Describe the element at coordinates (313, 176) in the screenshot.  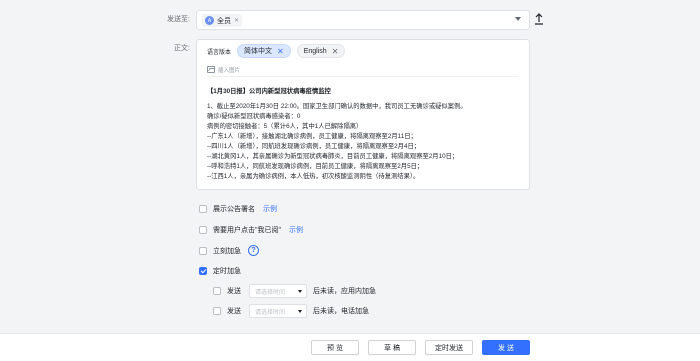
I see `body-line: --江西1人，亲属为确诊病例，本人低热，初次核酸监测阴性（待复测结果）。` at that location.